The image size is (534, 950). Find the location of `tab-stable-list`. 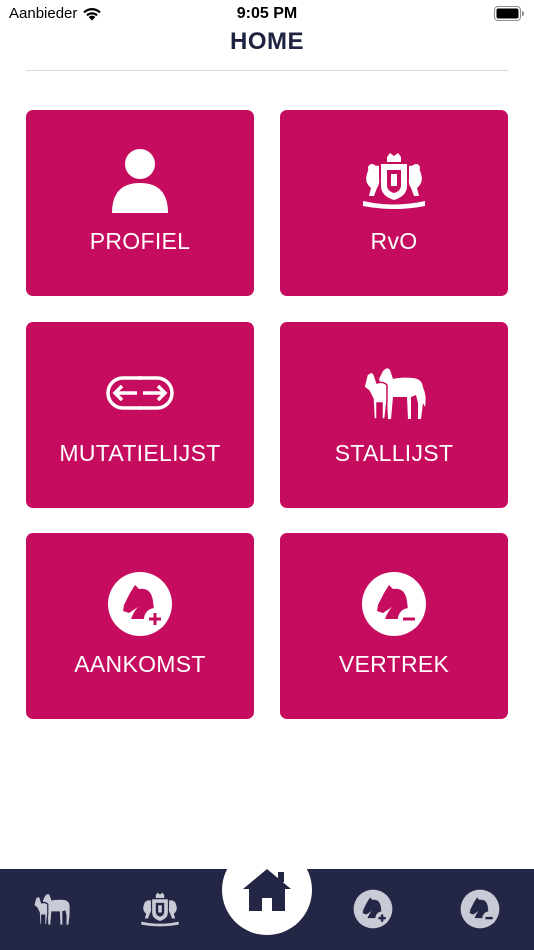

tab-stable-list is located at coordinates (52, 909).